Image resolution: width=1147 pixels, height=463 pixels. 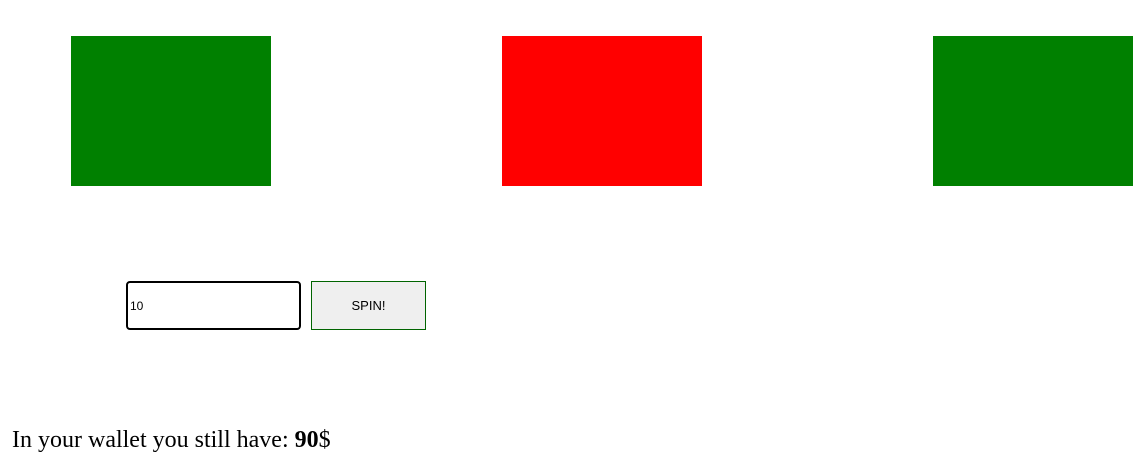 I want to click on wallet-currency: $, so click(x=324, y=440).